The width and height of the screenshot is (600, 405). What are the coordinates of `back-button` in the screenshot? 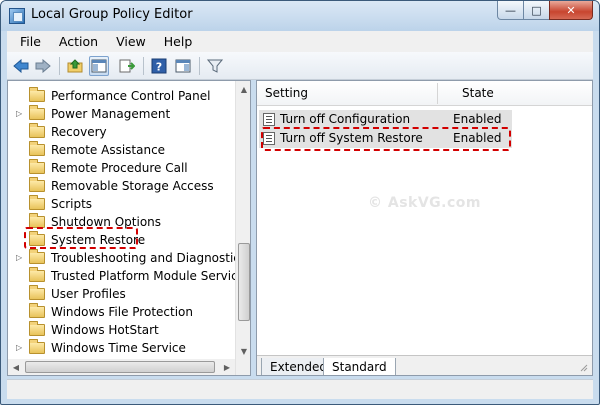 It's located at (21, 66).